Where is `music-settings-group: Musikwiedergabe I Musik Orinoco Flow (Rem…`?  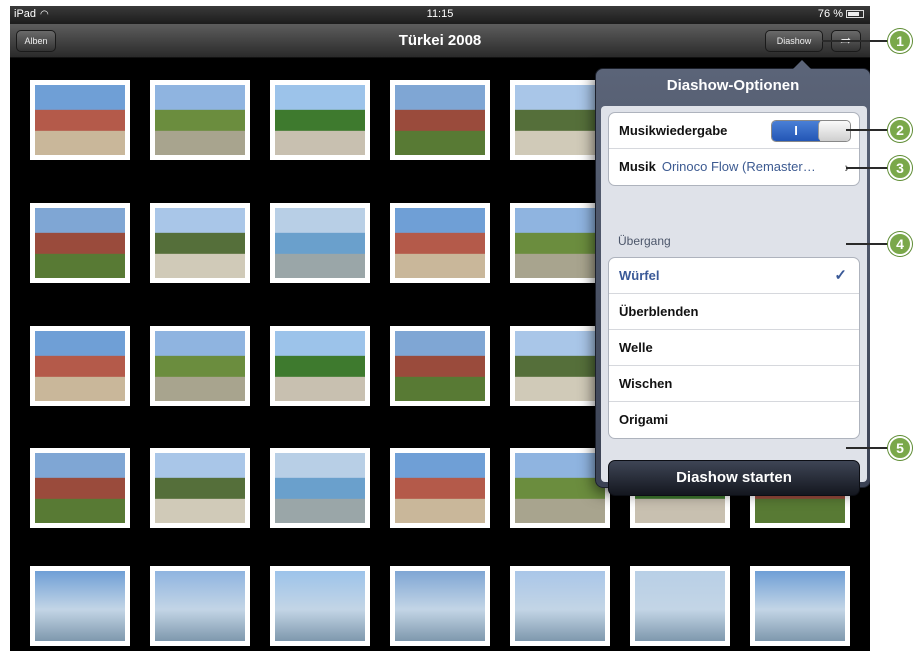
music-settings-group: Musikwiedergabe I Musik Orinoco Flow (Rem… is located at coordinates (734, 149).